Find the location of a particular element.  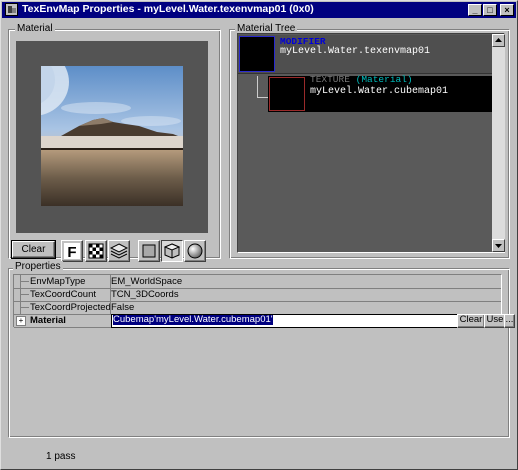

tree-connector-branch is located at coordinates (262, 97).